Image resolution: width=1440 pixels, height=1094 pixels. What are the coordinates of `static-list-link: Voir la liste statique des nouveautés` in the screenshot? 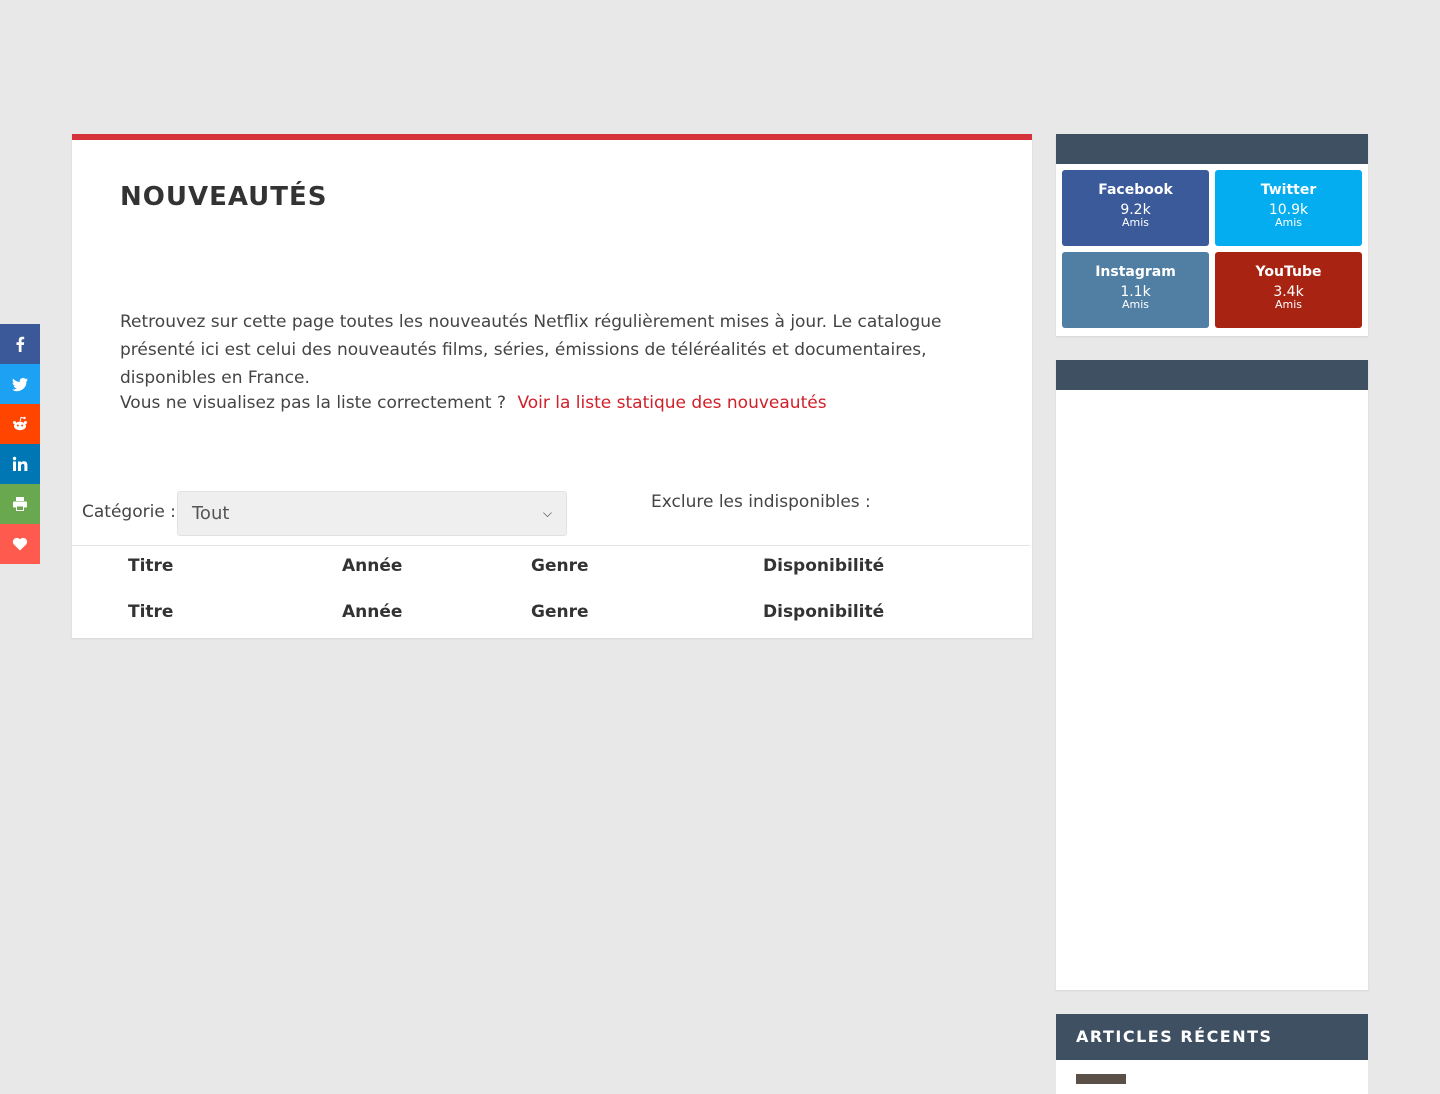 It's located at (671, 403).